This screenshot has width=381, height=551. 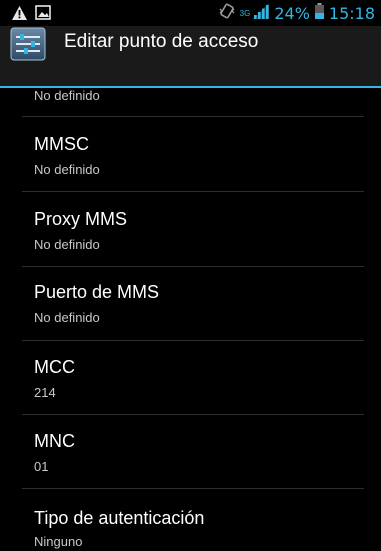 What do you see at coordinates (227, 13) in the screenshot?
I see `vibrate-icon` at bounding box center [227, 13].